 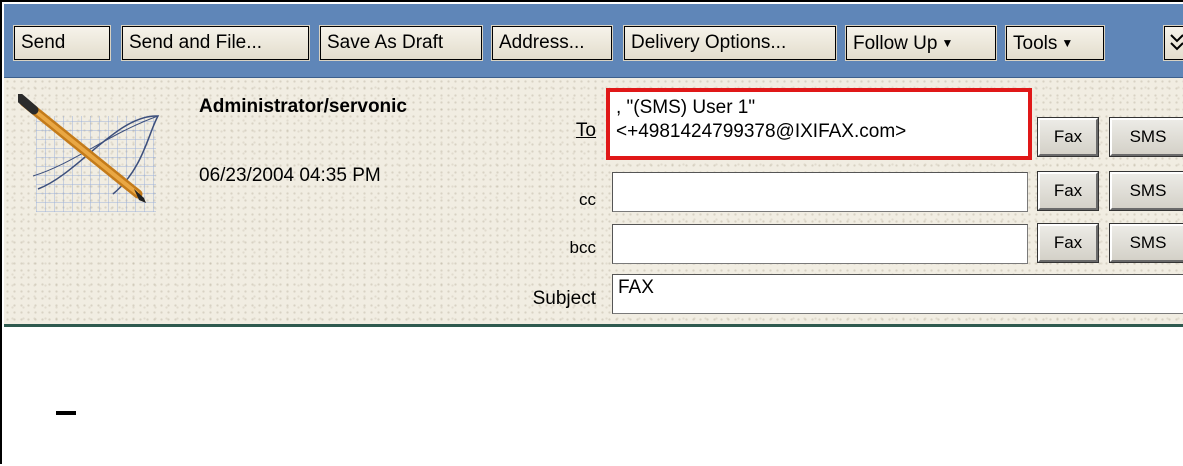 I want to click on message-date: 06/23/2004 04:35 PM, so click(x=290, y=175).